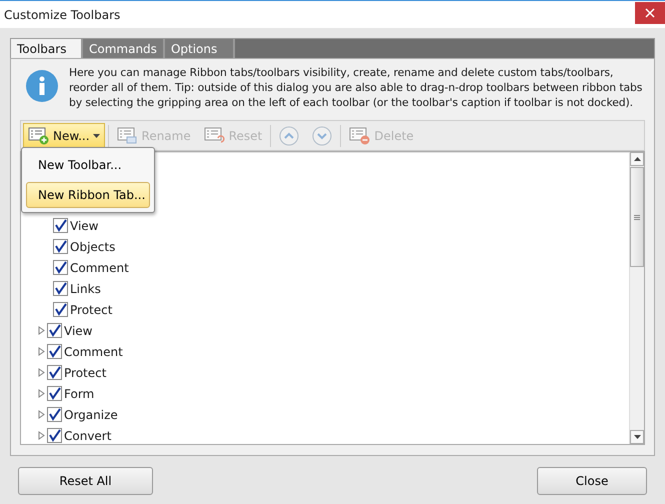 The width and height of the screenshot is (665, 504). What do you see at coordinates (88, 435) in the screenshot?
I see `tree-item-label: Convert` at bounding box center [88, 435].